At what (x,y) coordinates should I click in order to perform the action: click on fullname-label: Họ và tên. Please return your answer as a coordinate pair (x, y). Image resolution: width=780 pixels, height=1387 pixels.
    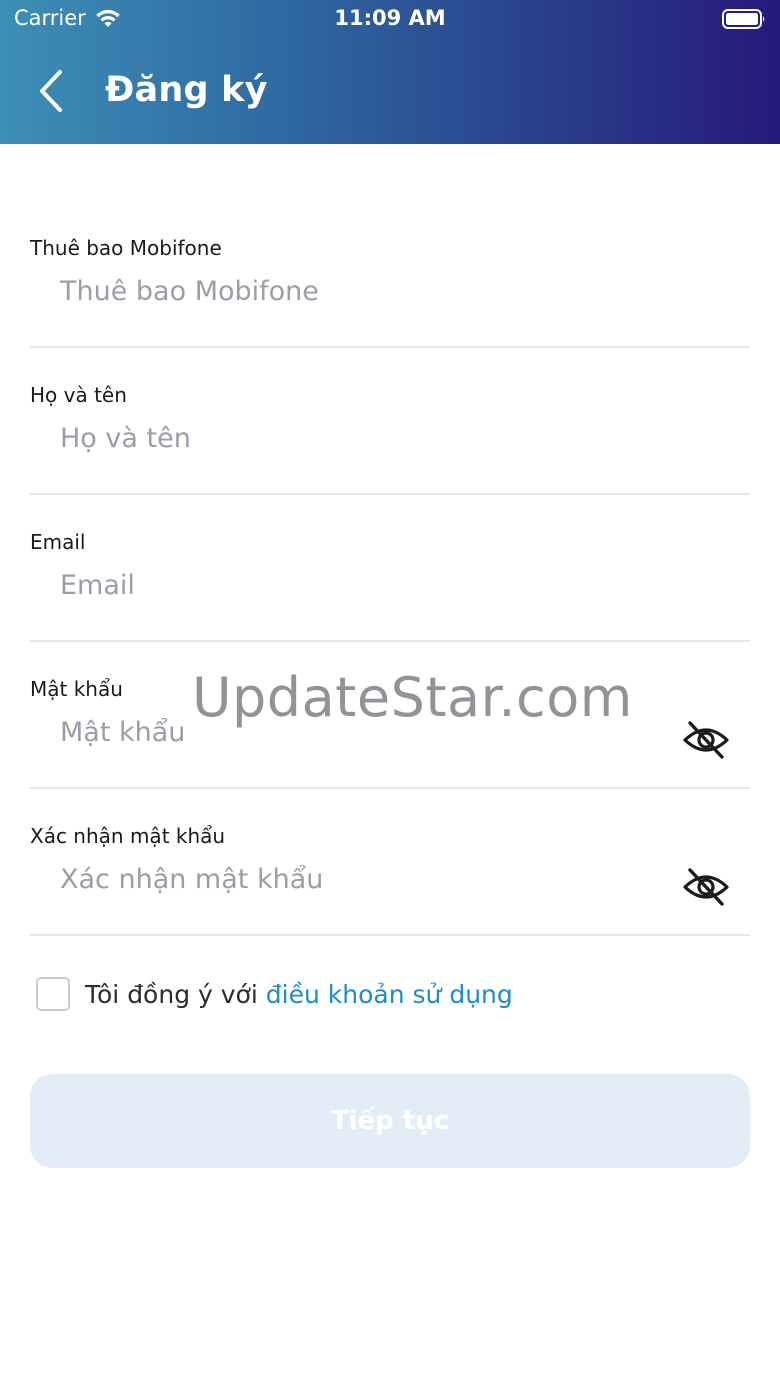
    Looking at the image, I should click on (78, 395).